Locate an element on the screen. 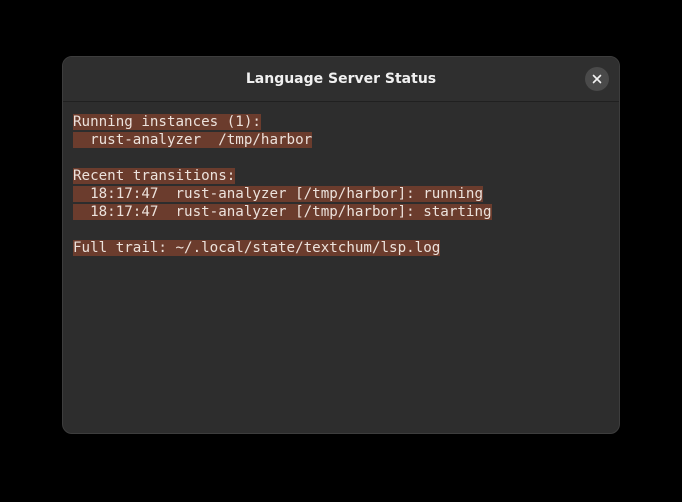 This screenshot has height=502, width=682. dialog-title: Language Server Status is located at coordinates (341, 79).